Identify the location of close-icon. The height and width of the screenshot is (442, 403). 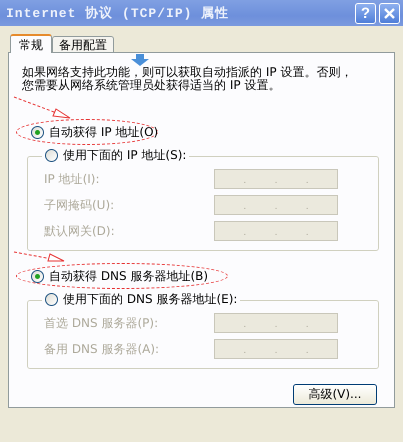
(389, 13).